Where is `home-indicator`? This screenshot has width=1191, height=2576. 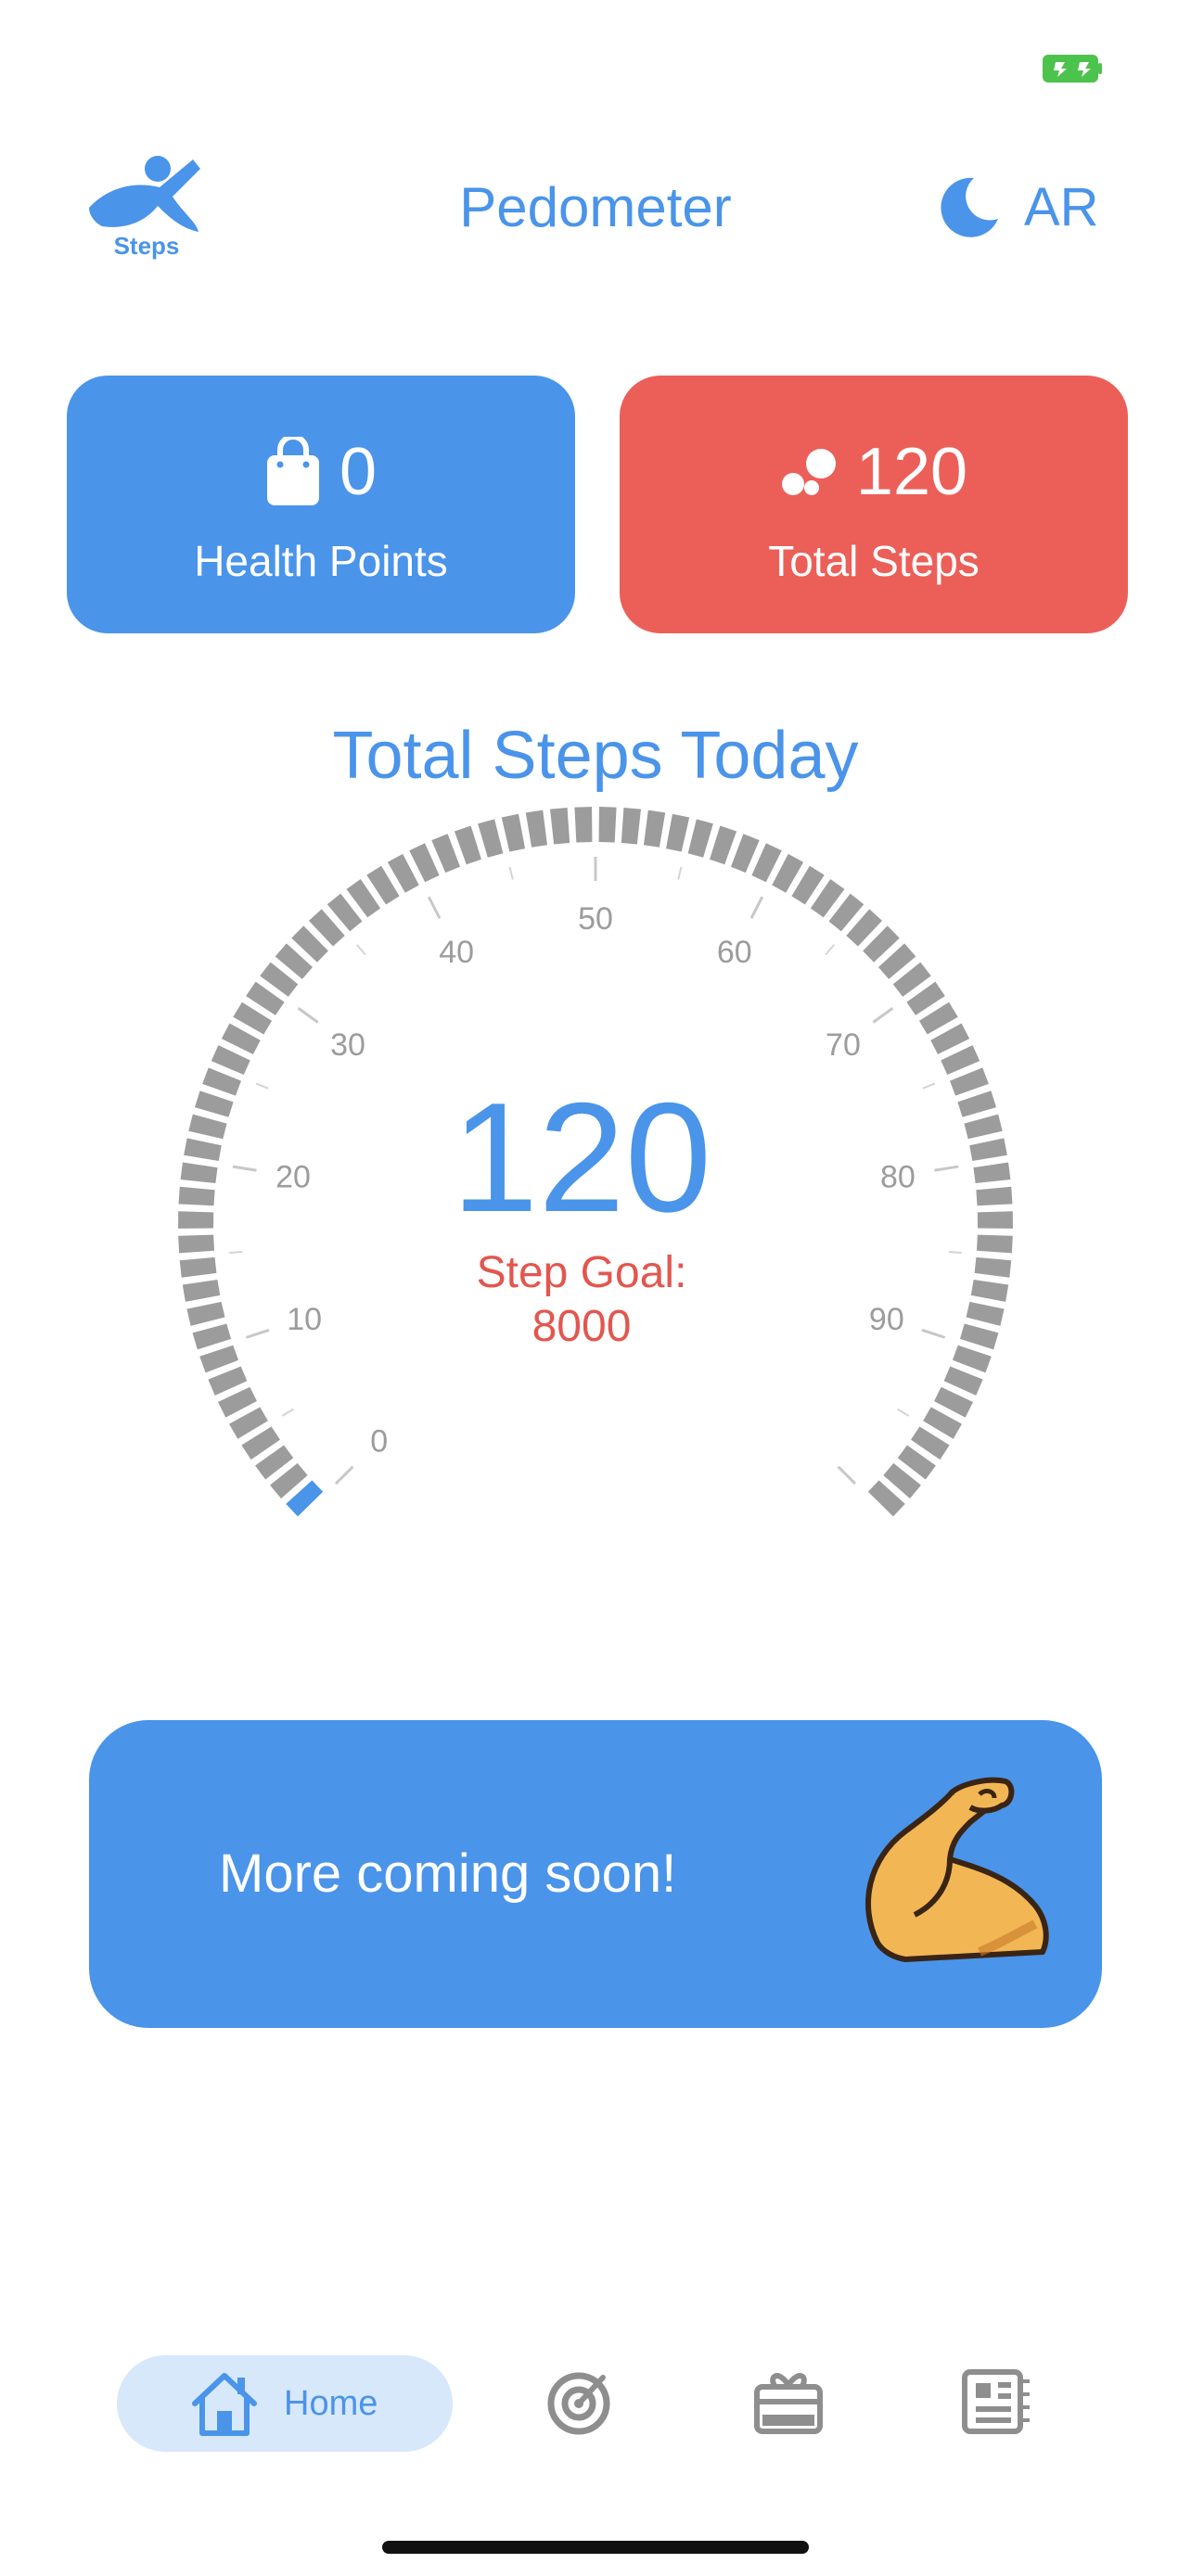 home-indicator is located at coordinates (595, 2547).